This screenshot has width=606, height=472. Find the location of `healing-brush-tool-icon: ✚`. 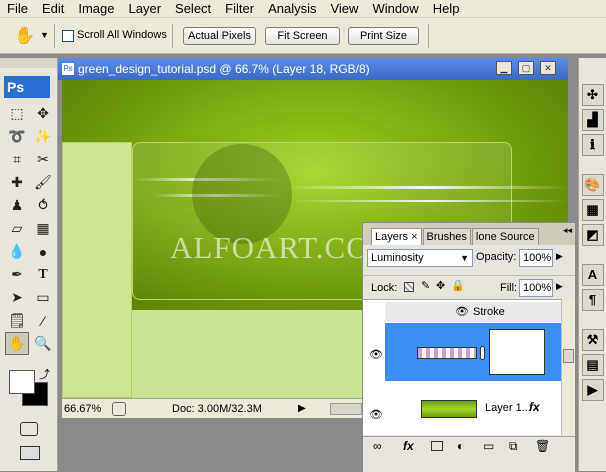

healing-brush-tool-icon: ✚ is located at coordinates (17, 182).